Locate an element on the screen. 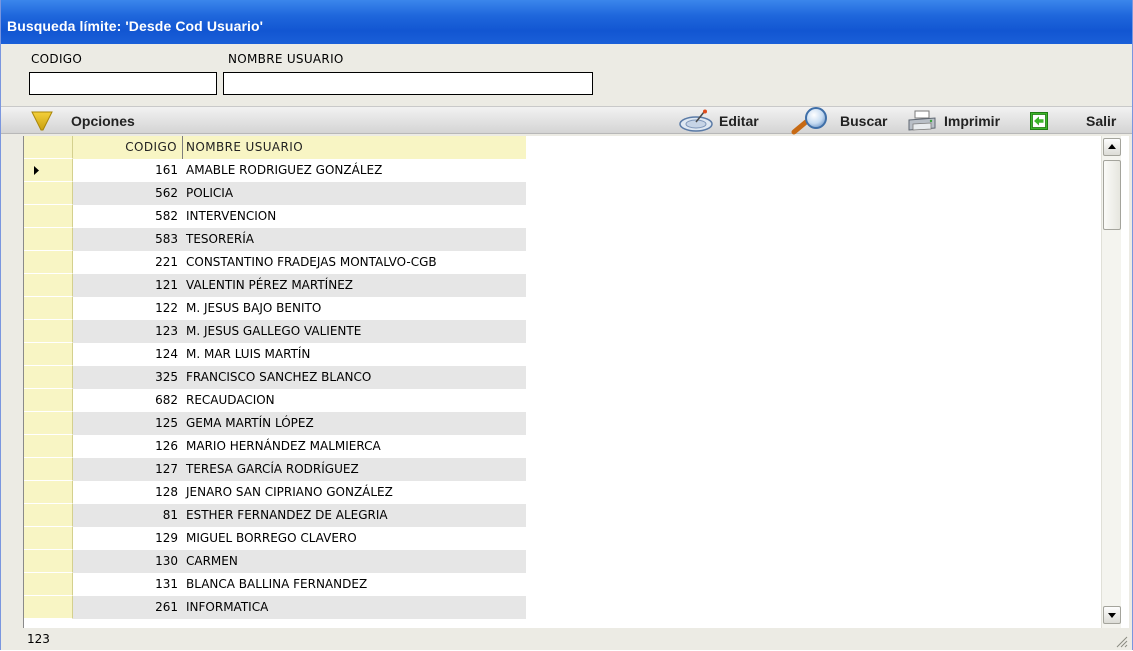 This screenshot has width=1133, height=651. vertical-scrollbar is located at coordinates (1111, 382).